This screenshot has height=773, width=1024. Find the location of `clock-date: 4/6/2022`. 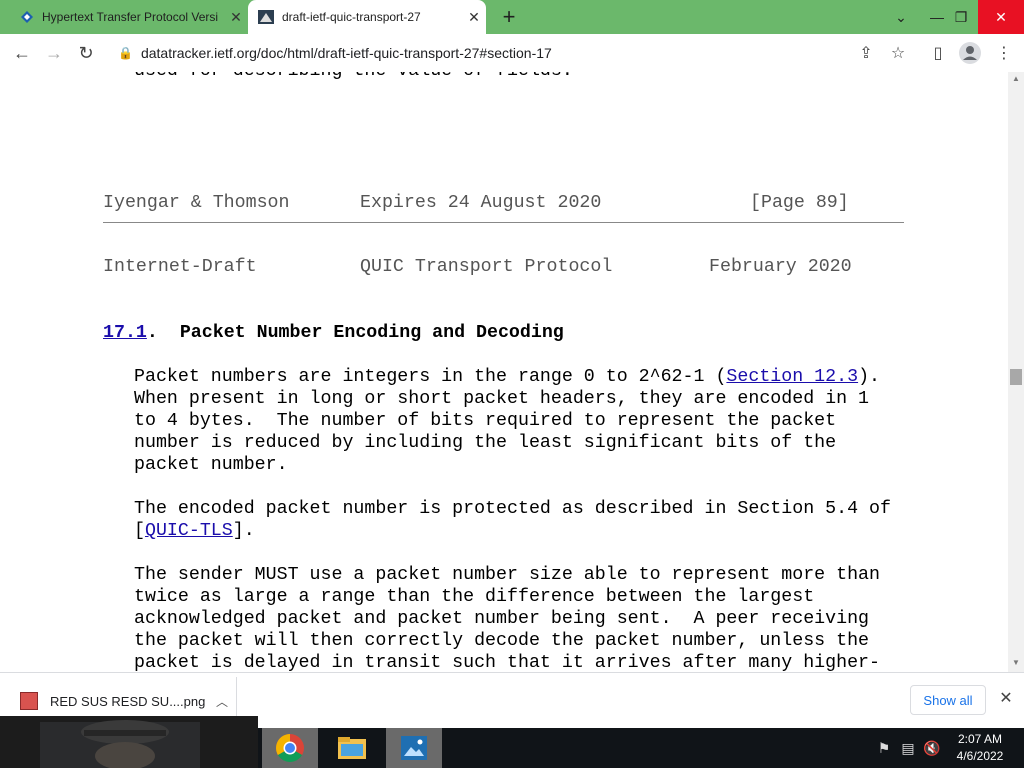

clock-date: 4/6/2022 is located at coordinates (980, 756).